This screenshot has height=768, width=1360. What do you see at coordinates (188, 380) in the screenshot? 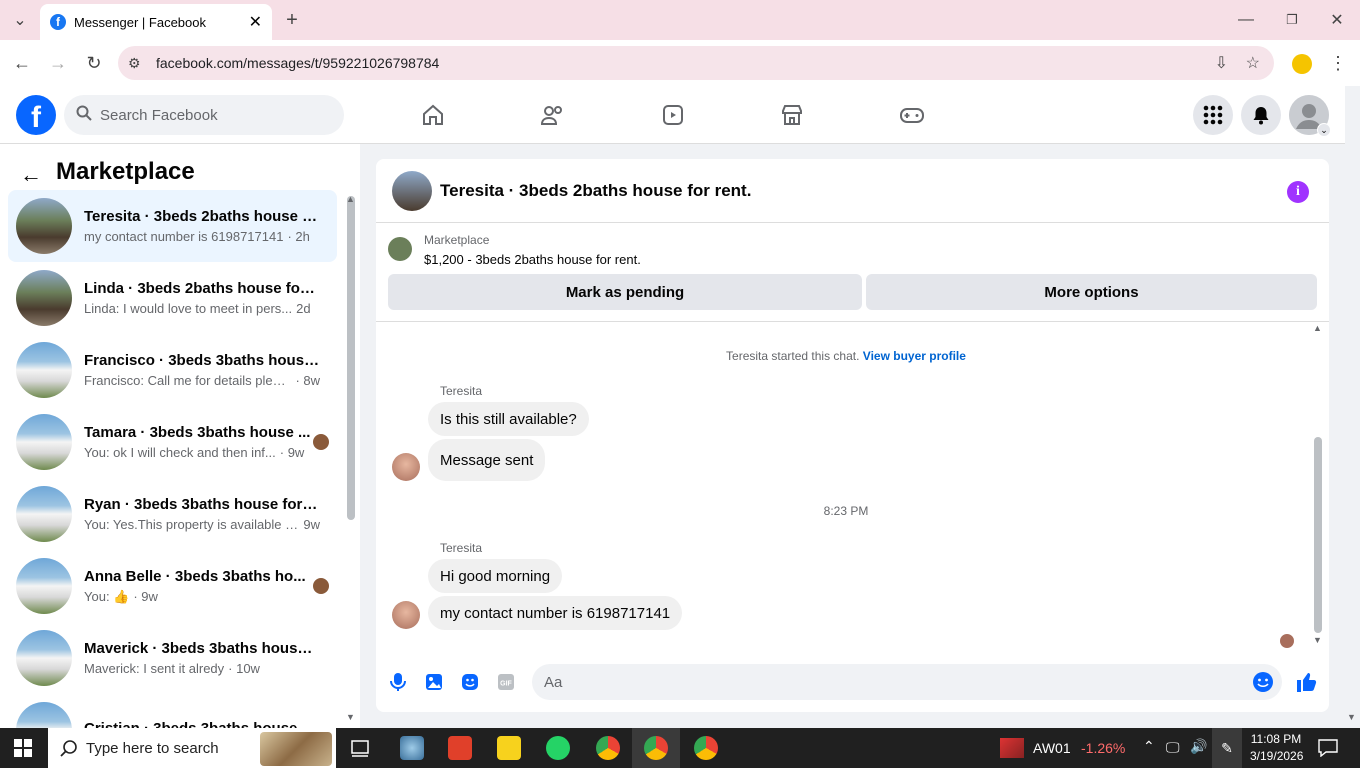
I see `conversation-message: Francisco: Call me for details please` at bounding box center [188, 380].